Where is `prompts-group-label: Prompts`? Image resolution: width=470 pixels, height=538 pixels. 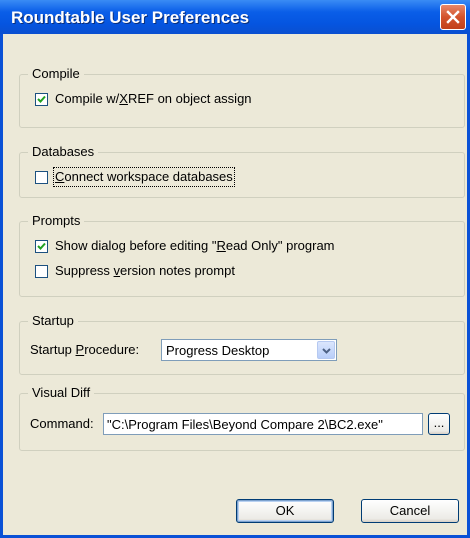 prompts-group-label: Prompts is located at coordinates (56, 221).